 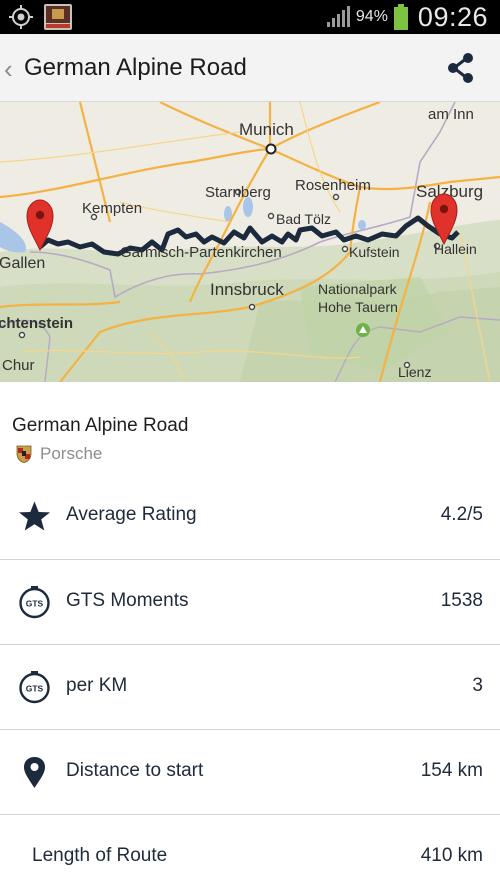 What do you see at coordinates (250, 516) in the screenshot?
I see `stat-row-average-rating: Average Rating 4.2/5` at bounding box center [250, 516].